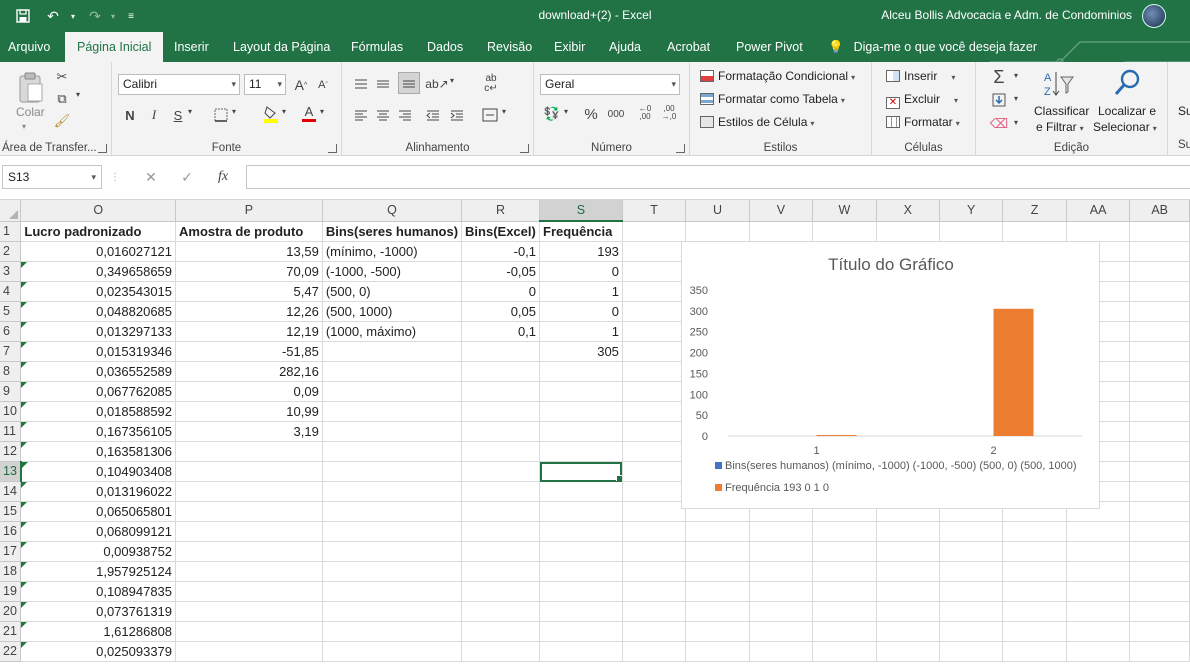 The height and width of the screenshot is (667, 1190). Describe the element at coordinates (1098, 231) in the screenshot. I see `cell-AA1` at that location.